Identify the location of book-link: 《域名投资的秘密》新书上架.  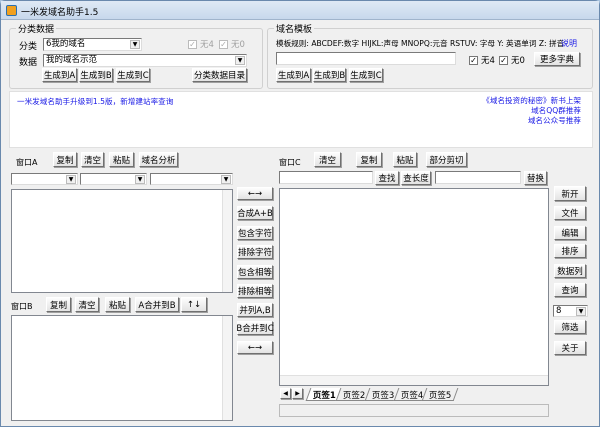
(531, 101).